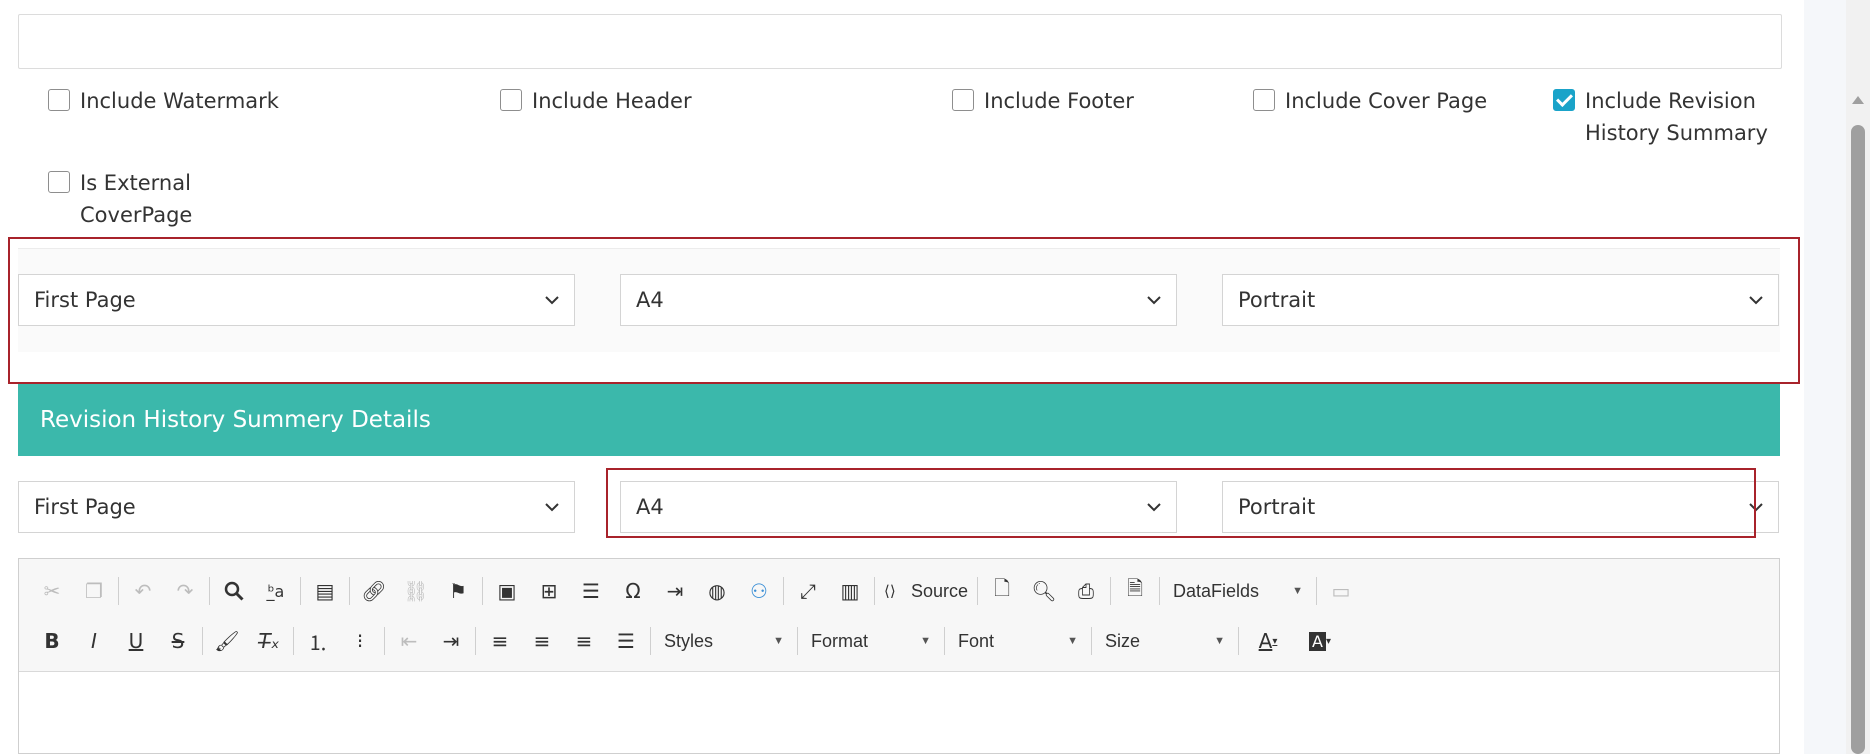 Image resolution: width=1870 pixels, height=754 pixels. What do you see at coordinates (1564, 100) in the screenshot?
I see `checkbox-box-checked` at bounding box center [1564, 100].